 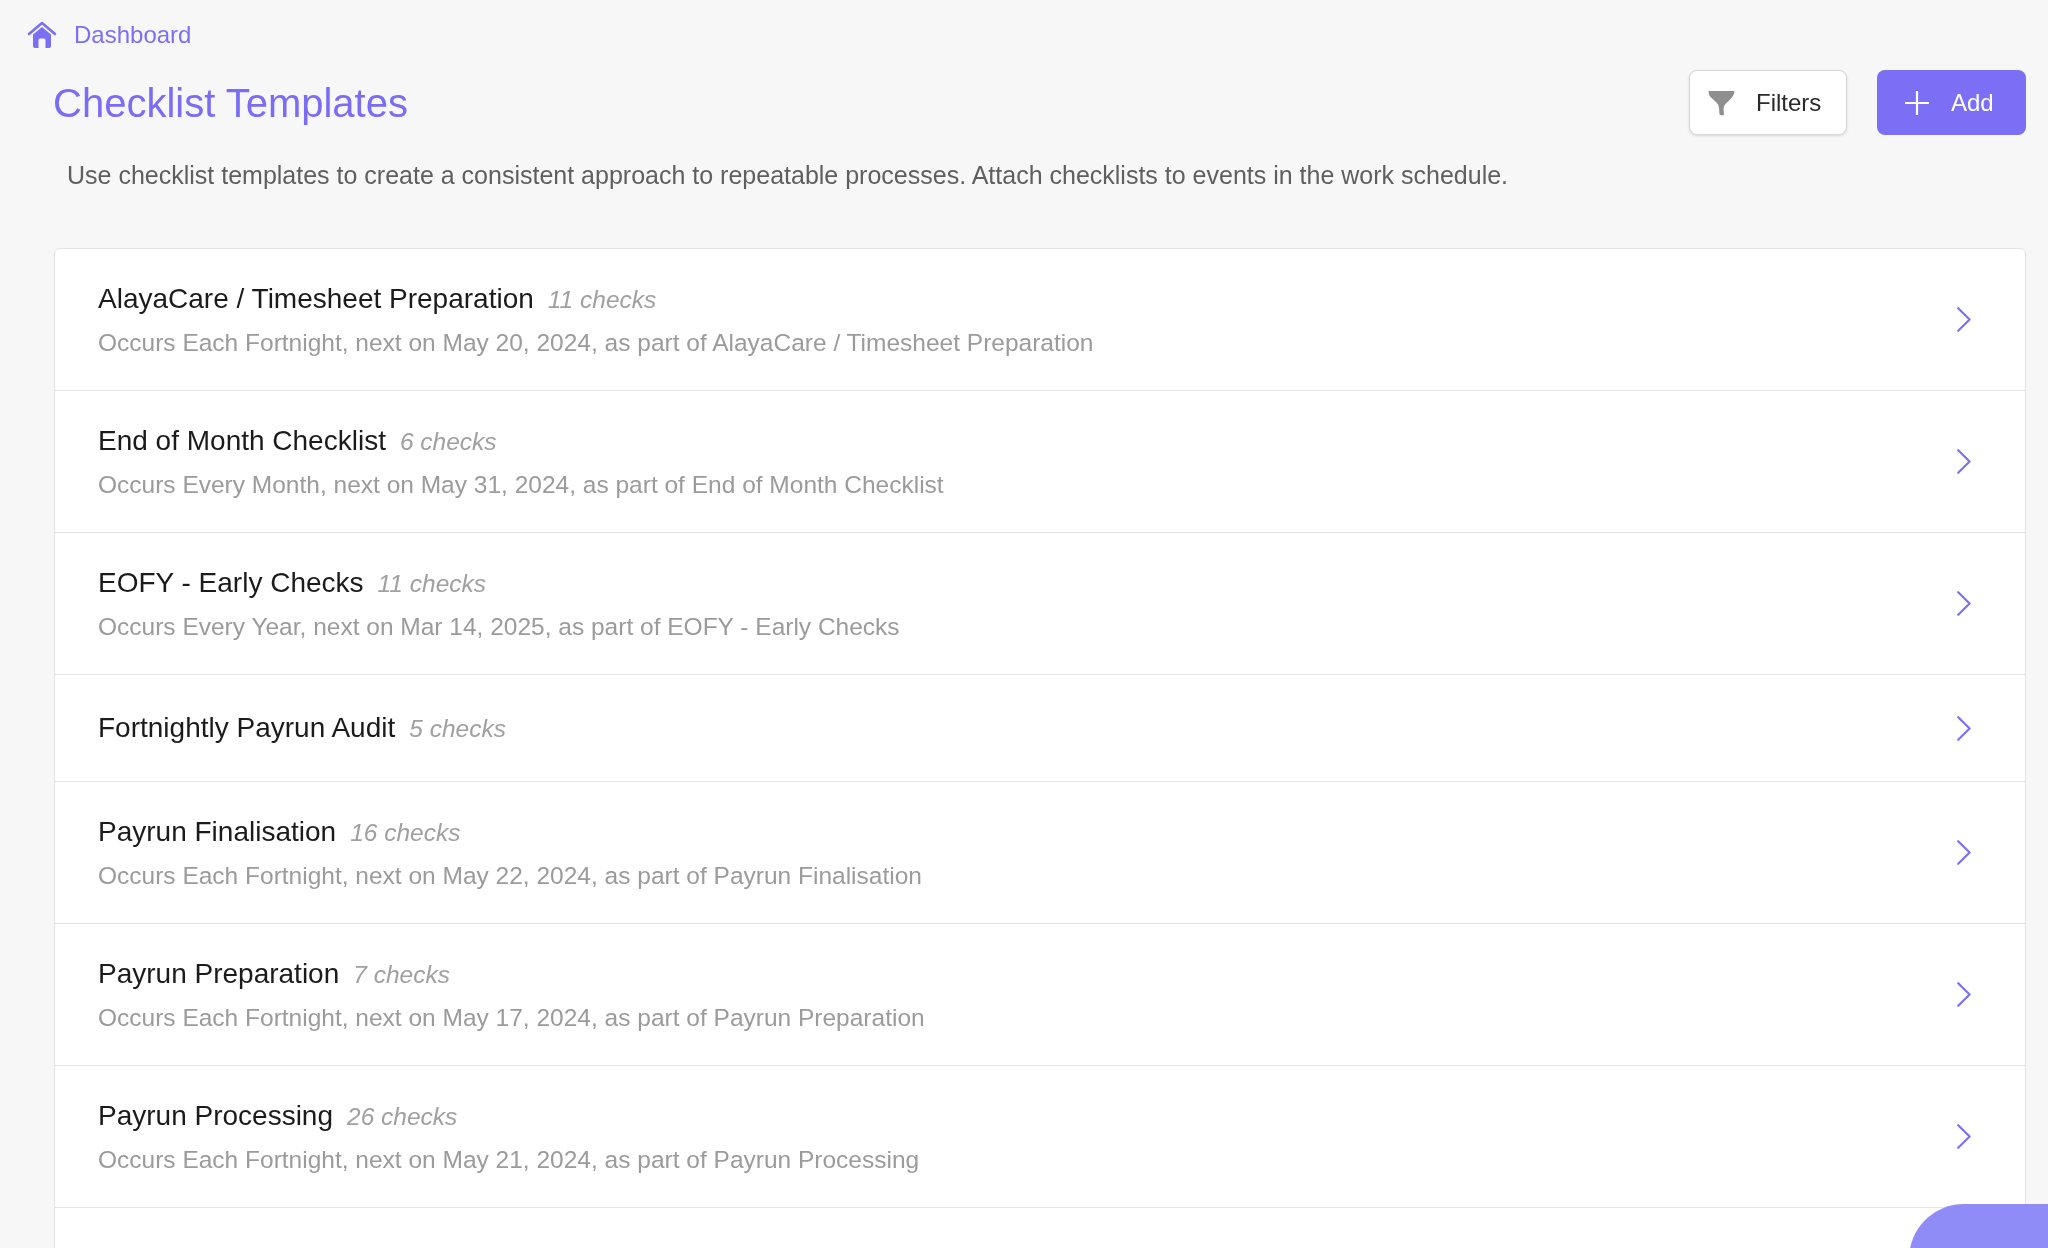 What do you see at coordinates (1040, 320) in the screenshot?
I see `template-list-item: AlayaCare / Timesheet Preparation 11 checks Occurs Each Fortnight, next on May 20, 2024, as part of AlayaCare / Timesheet Preparation` at bounding box center [1040, 320].